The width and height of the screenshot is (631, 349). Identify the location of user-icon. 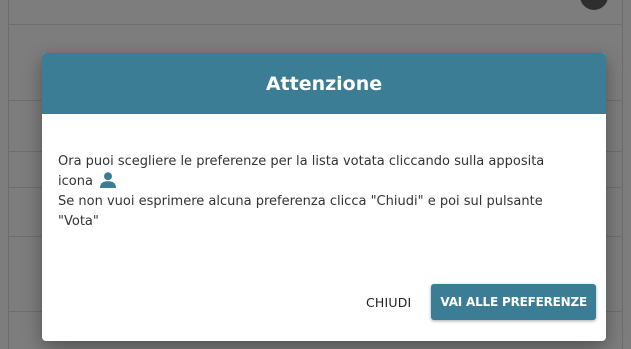
(108, 180).